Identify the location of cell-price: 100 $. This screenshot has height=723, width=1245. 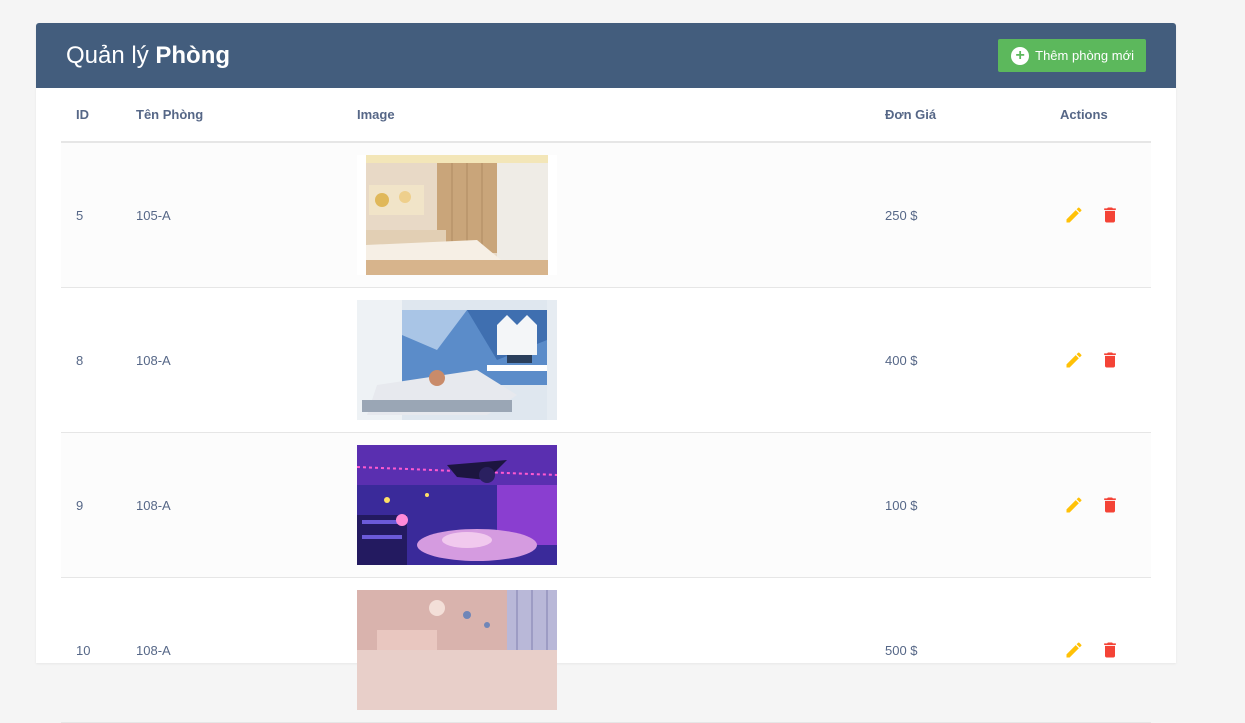
(970, 505).